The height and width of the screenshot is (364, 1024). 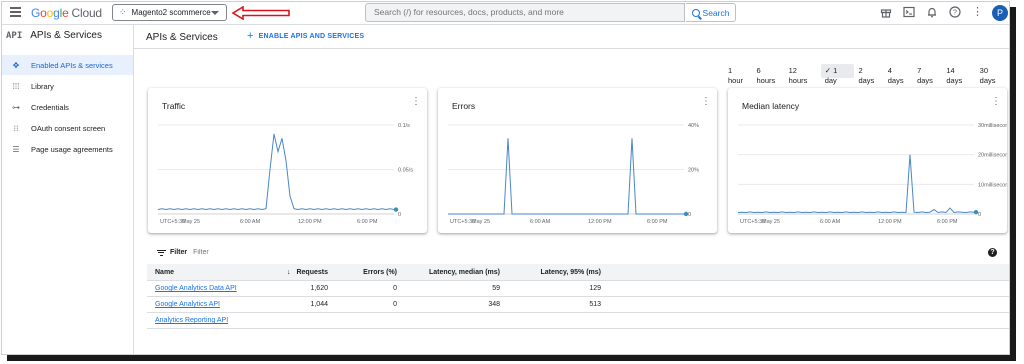 What do you see at coordinates (769, 74) in the screenshot?
I see `range-6-hours: 6 hours` at bounding box center [769, 74].